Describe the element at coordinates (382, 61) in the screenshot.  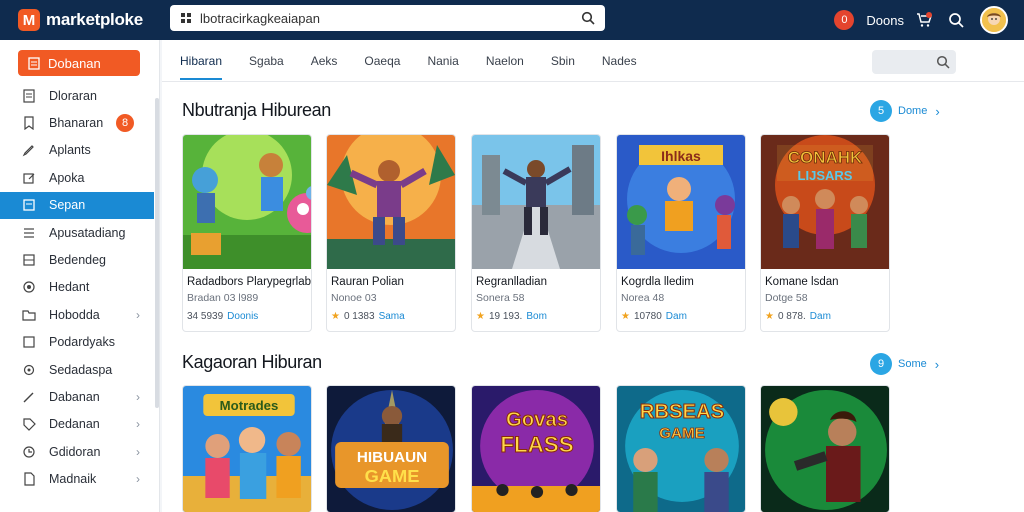
I see `tab-item: Oaeqa` at that location.